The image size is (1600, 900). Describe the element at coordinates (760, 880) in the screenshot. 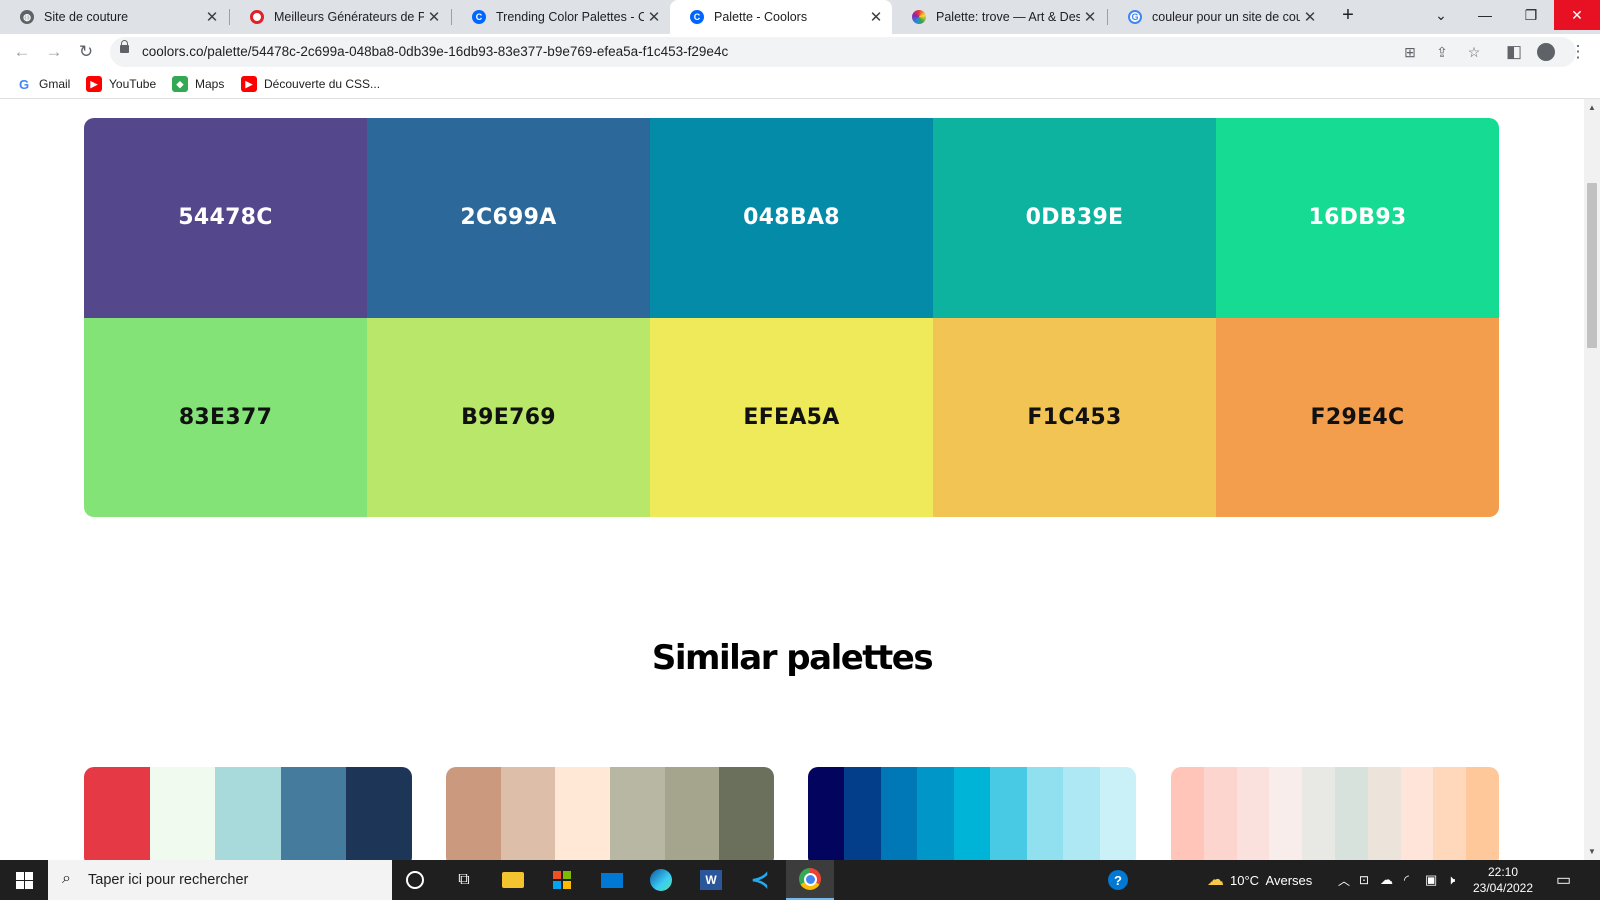

I see `vscode-icon: ≺` at that location.